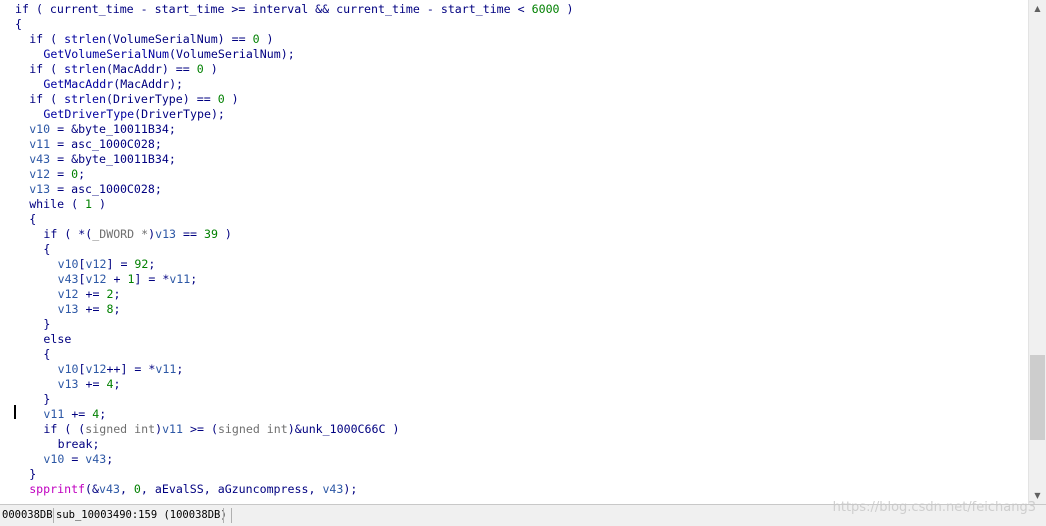  What do you see at coordinates (151, 39) in the screenshot?
I see `code-line: if ( strlen(VolumeSerialNum) == 0 )` at bounding box center [151, 39].